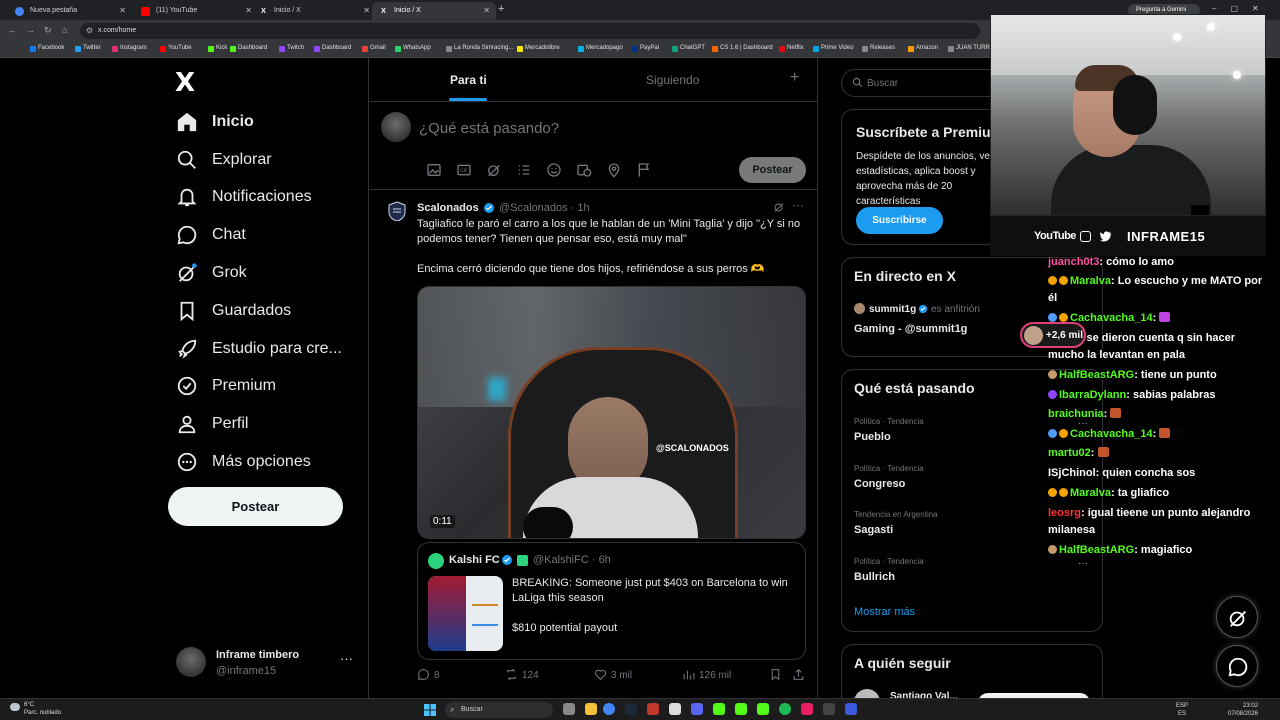  I want to click on gif-icon: GIF, so click(464, 170).